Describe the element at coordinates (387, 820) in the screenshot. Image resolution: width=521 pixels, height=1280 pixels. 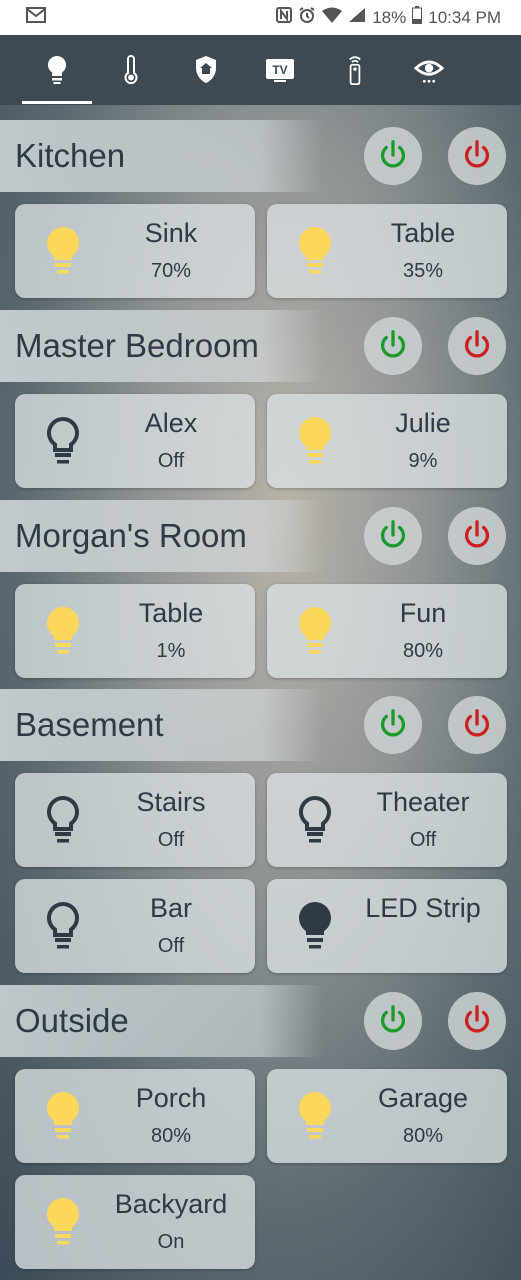
I see `light-card: Theater Off` at that location.